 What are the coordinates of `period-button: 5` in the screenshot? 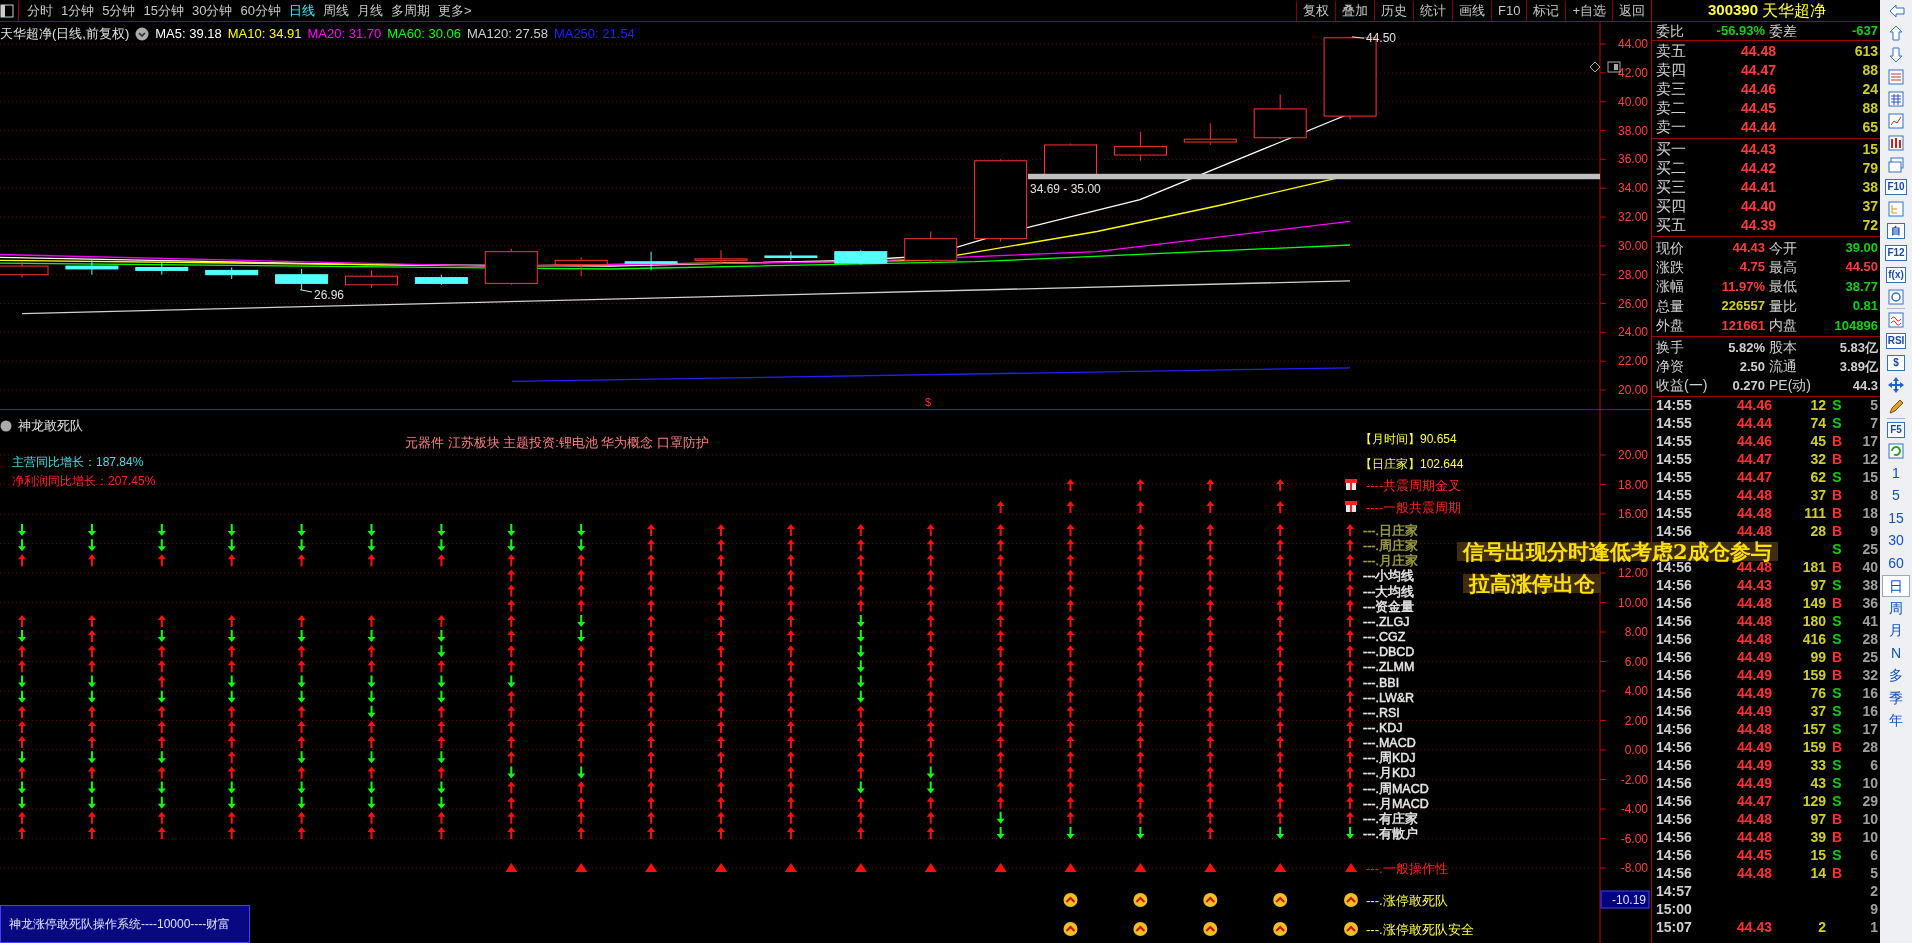 It's located at (1896, 495).